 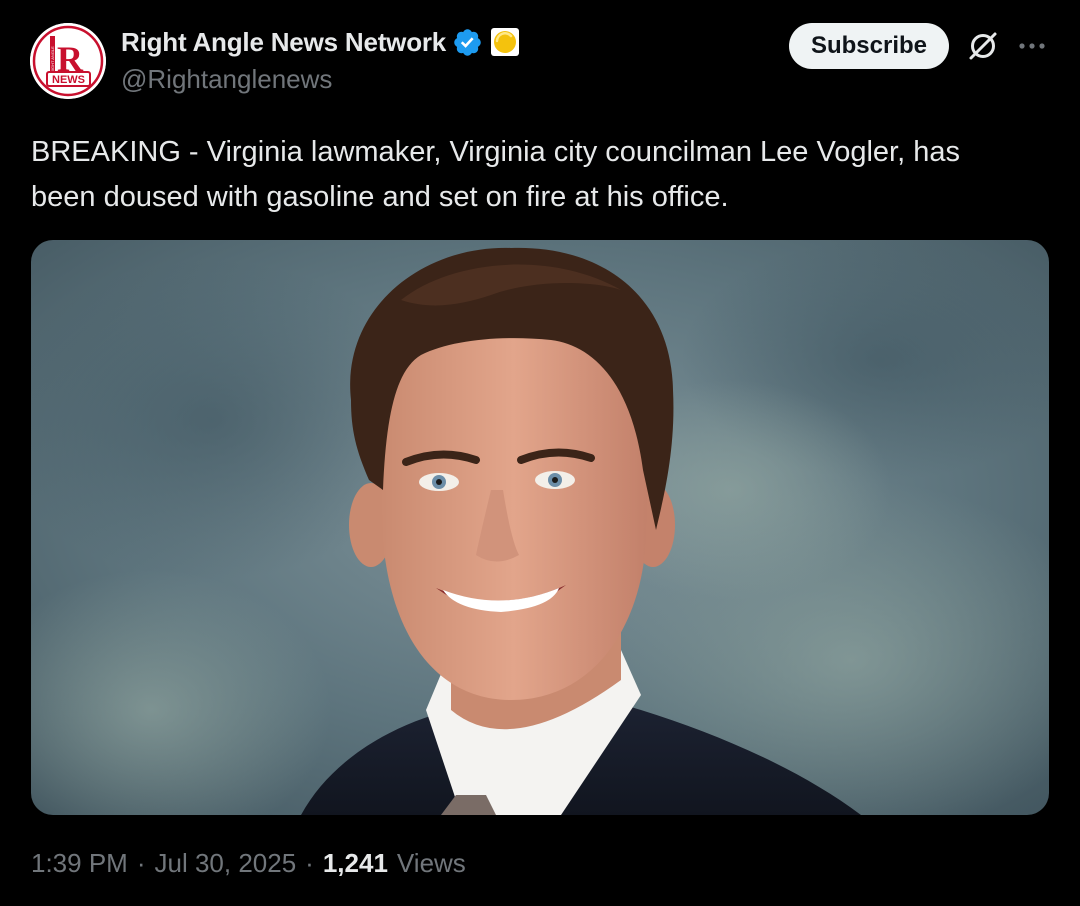 What do you see at coordinates (1032, 46) in the screenshot?
I see `more-icon` at bounding box center [1032, 46].